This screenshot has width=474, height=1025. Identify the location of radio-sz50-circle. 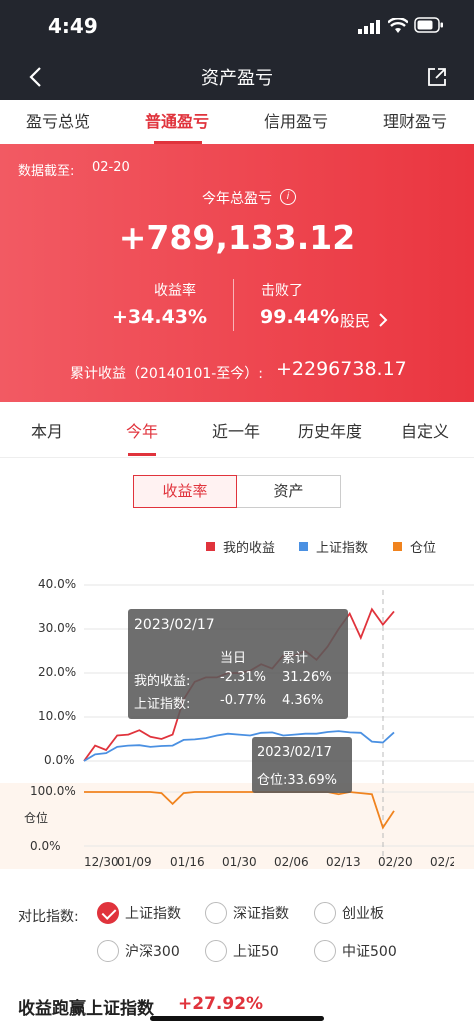
(216, 951).